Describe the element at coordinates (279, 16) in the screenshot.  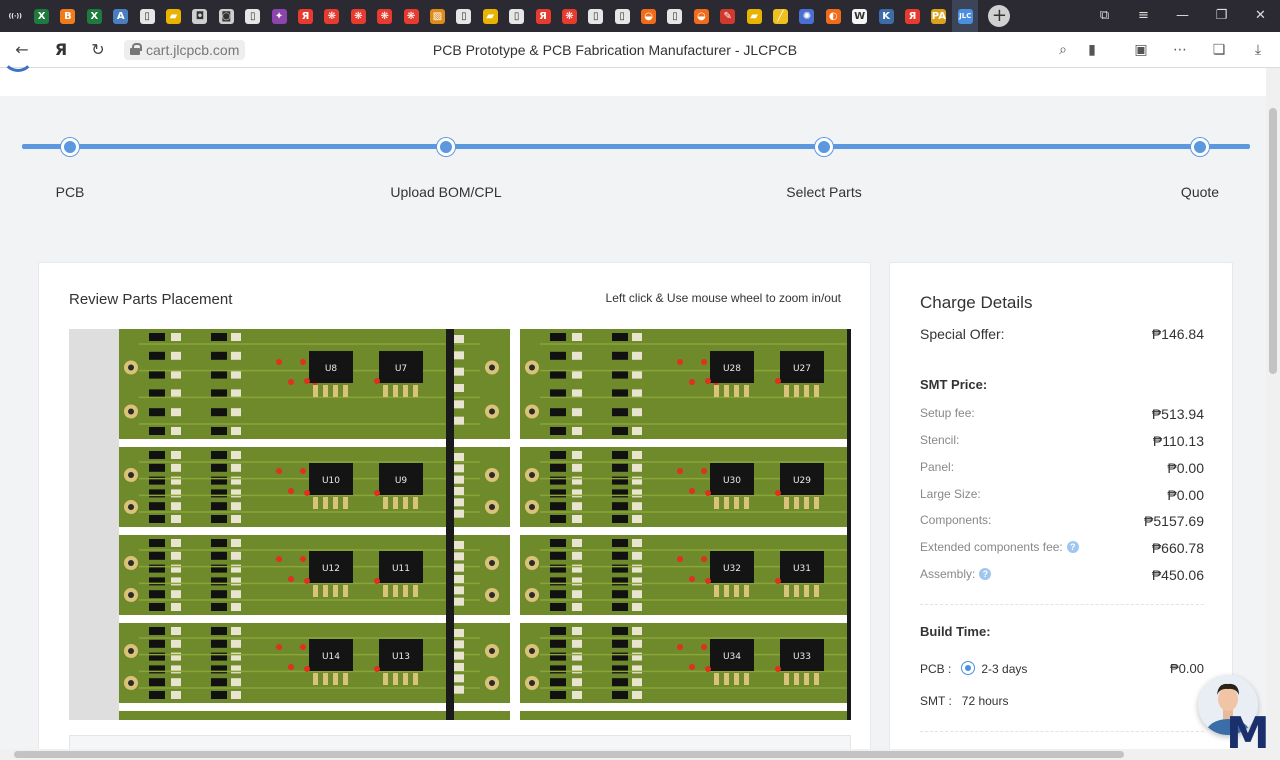
I see `browser-tab: ✦` at that location.